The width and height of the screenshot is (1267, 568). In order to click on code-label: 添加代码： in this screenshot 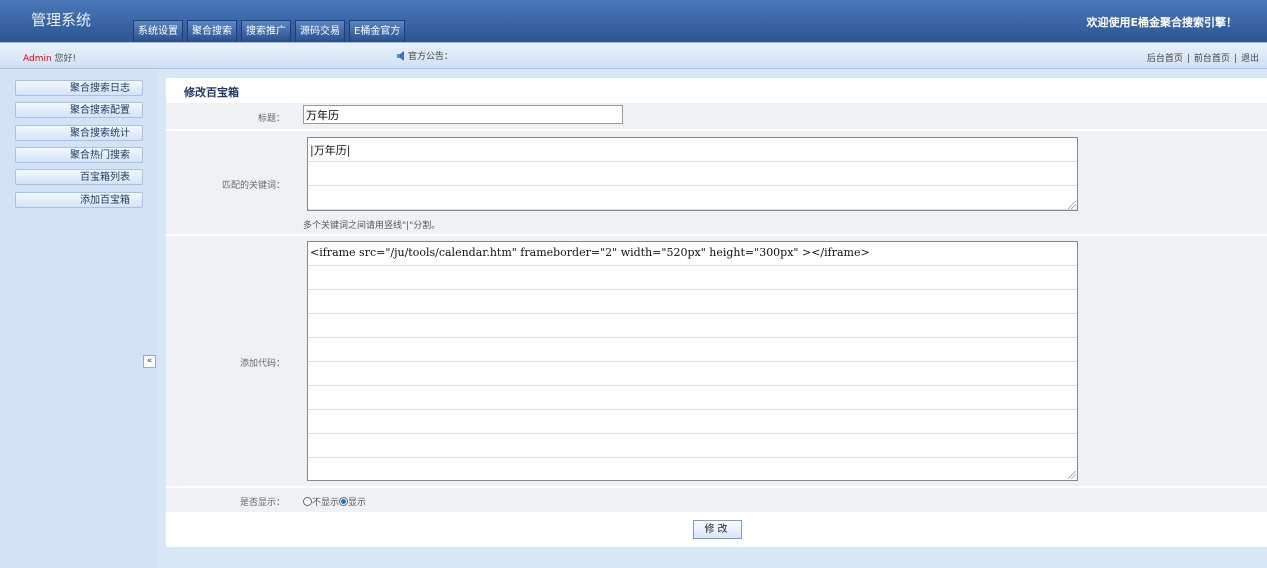, I will do `click(262, 364)`.